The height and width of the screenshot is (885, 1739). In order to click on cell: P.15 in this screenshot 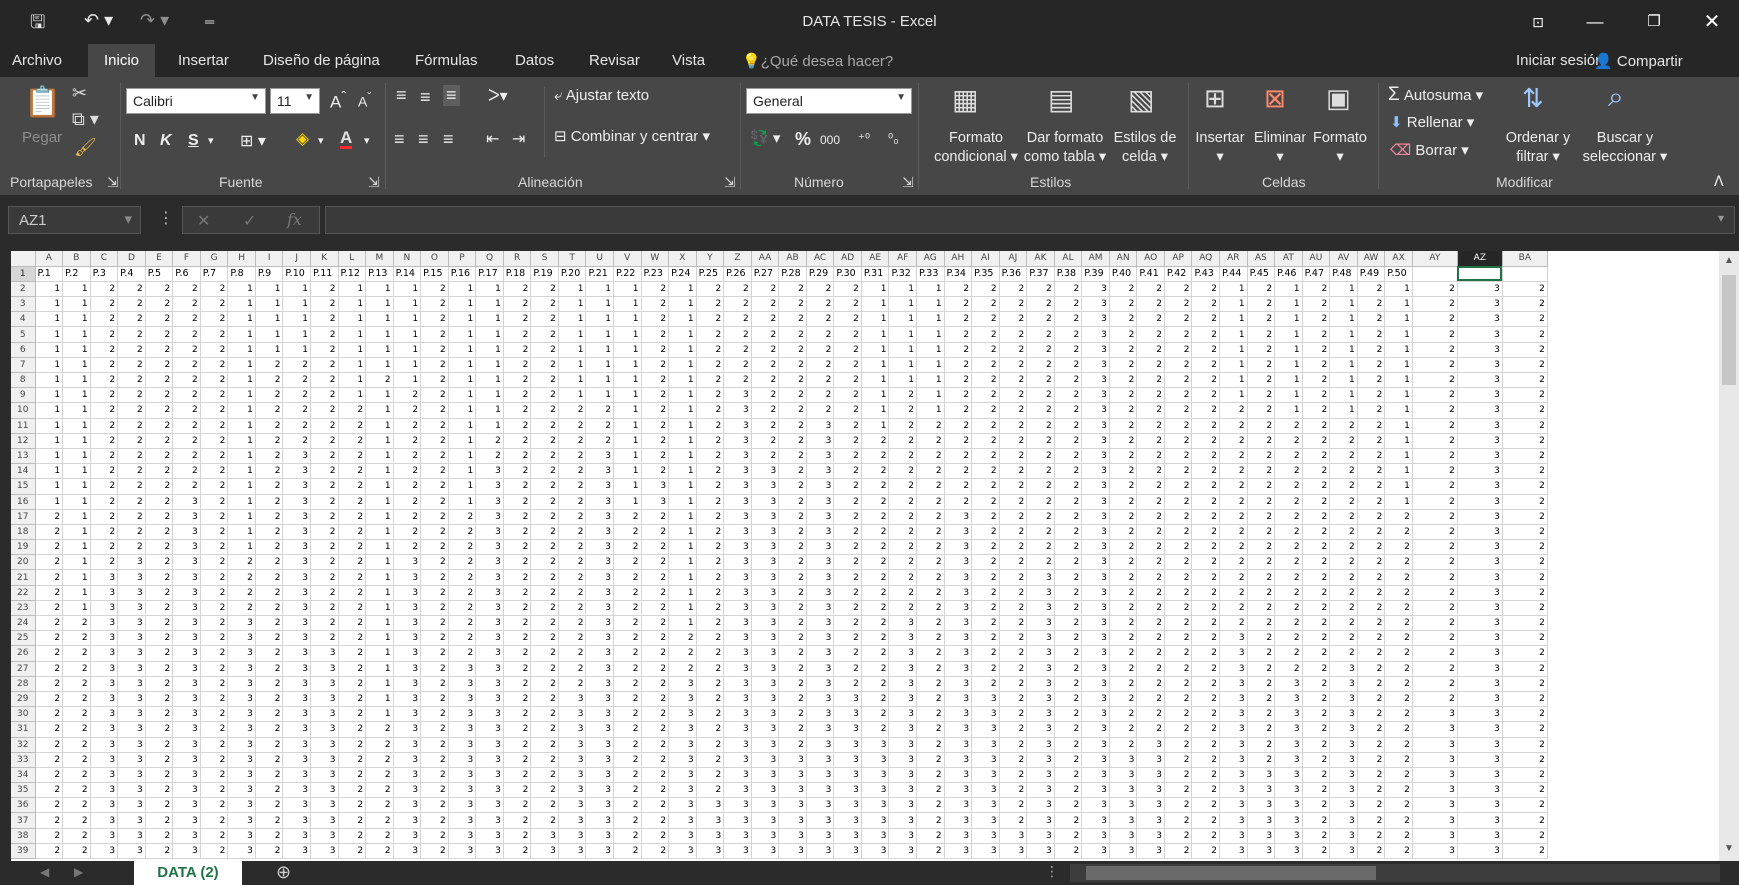, I will do `click(434, 274)`.